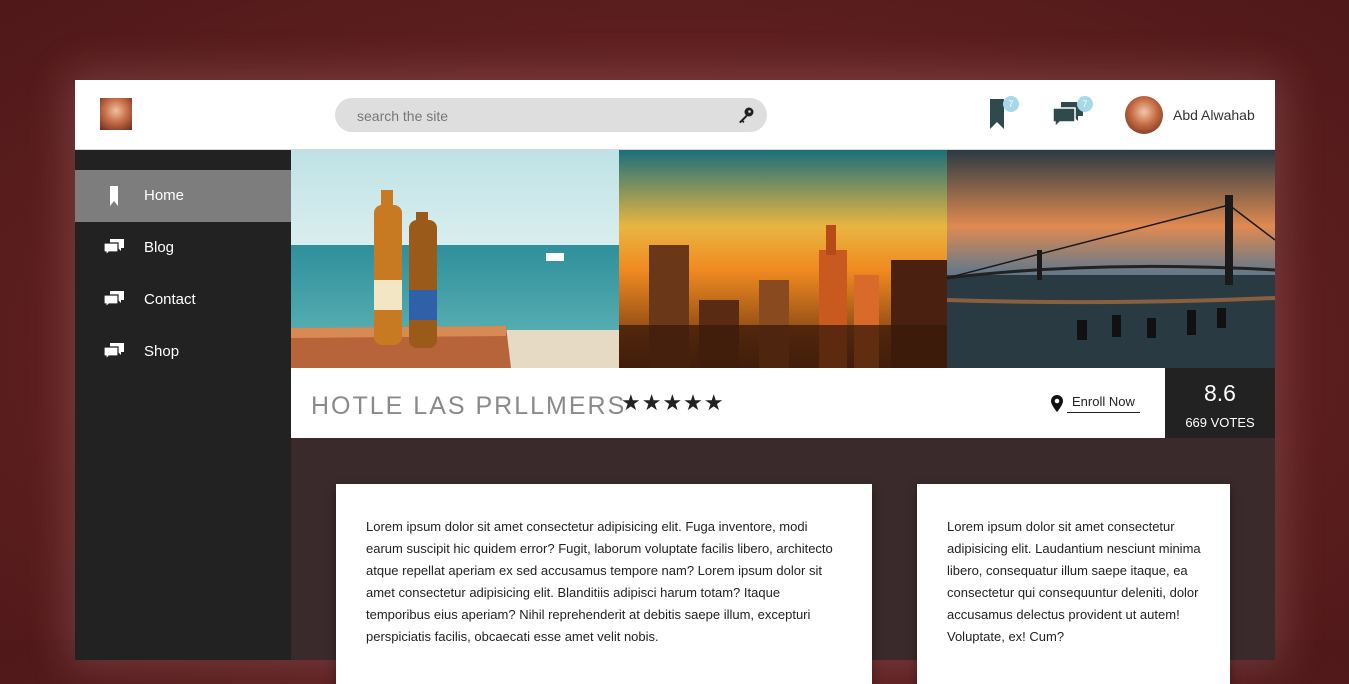  I want to click on enroll-now-link: Enroll Now, so click(1103, 403).